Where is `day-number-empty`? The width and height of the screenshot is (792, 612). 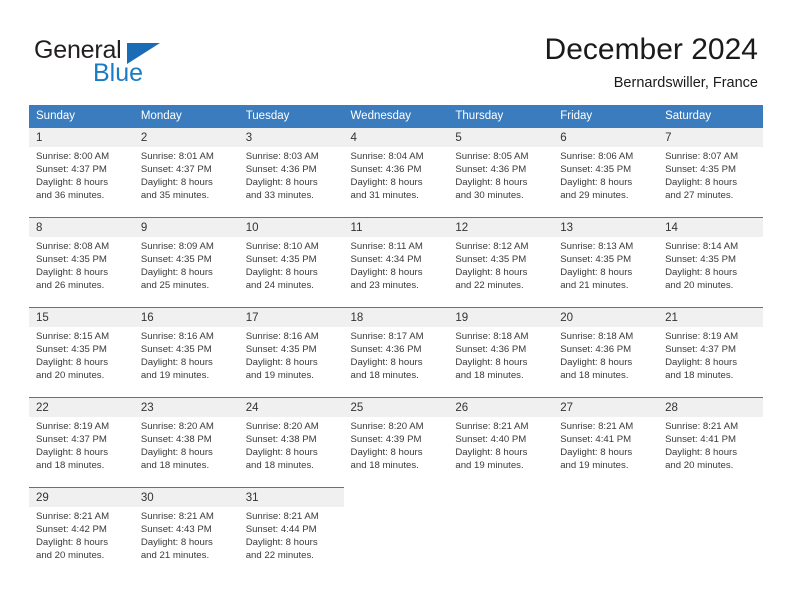
day-number-empty is located at coordinates (501, 497).